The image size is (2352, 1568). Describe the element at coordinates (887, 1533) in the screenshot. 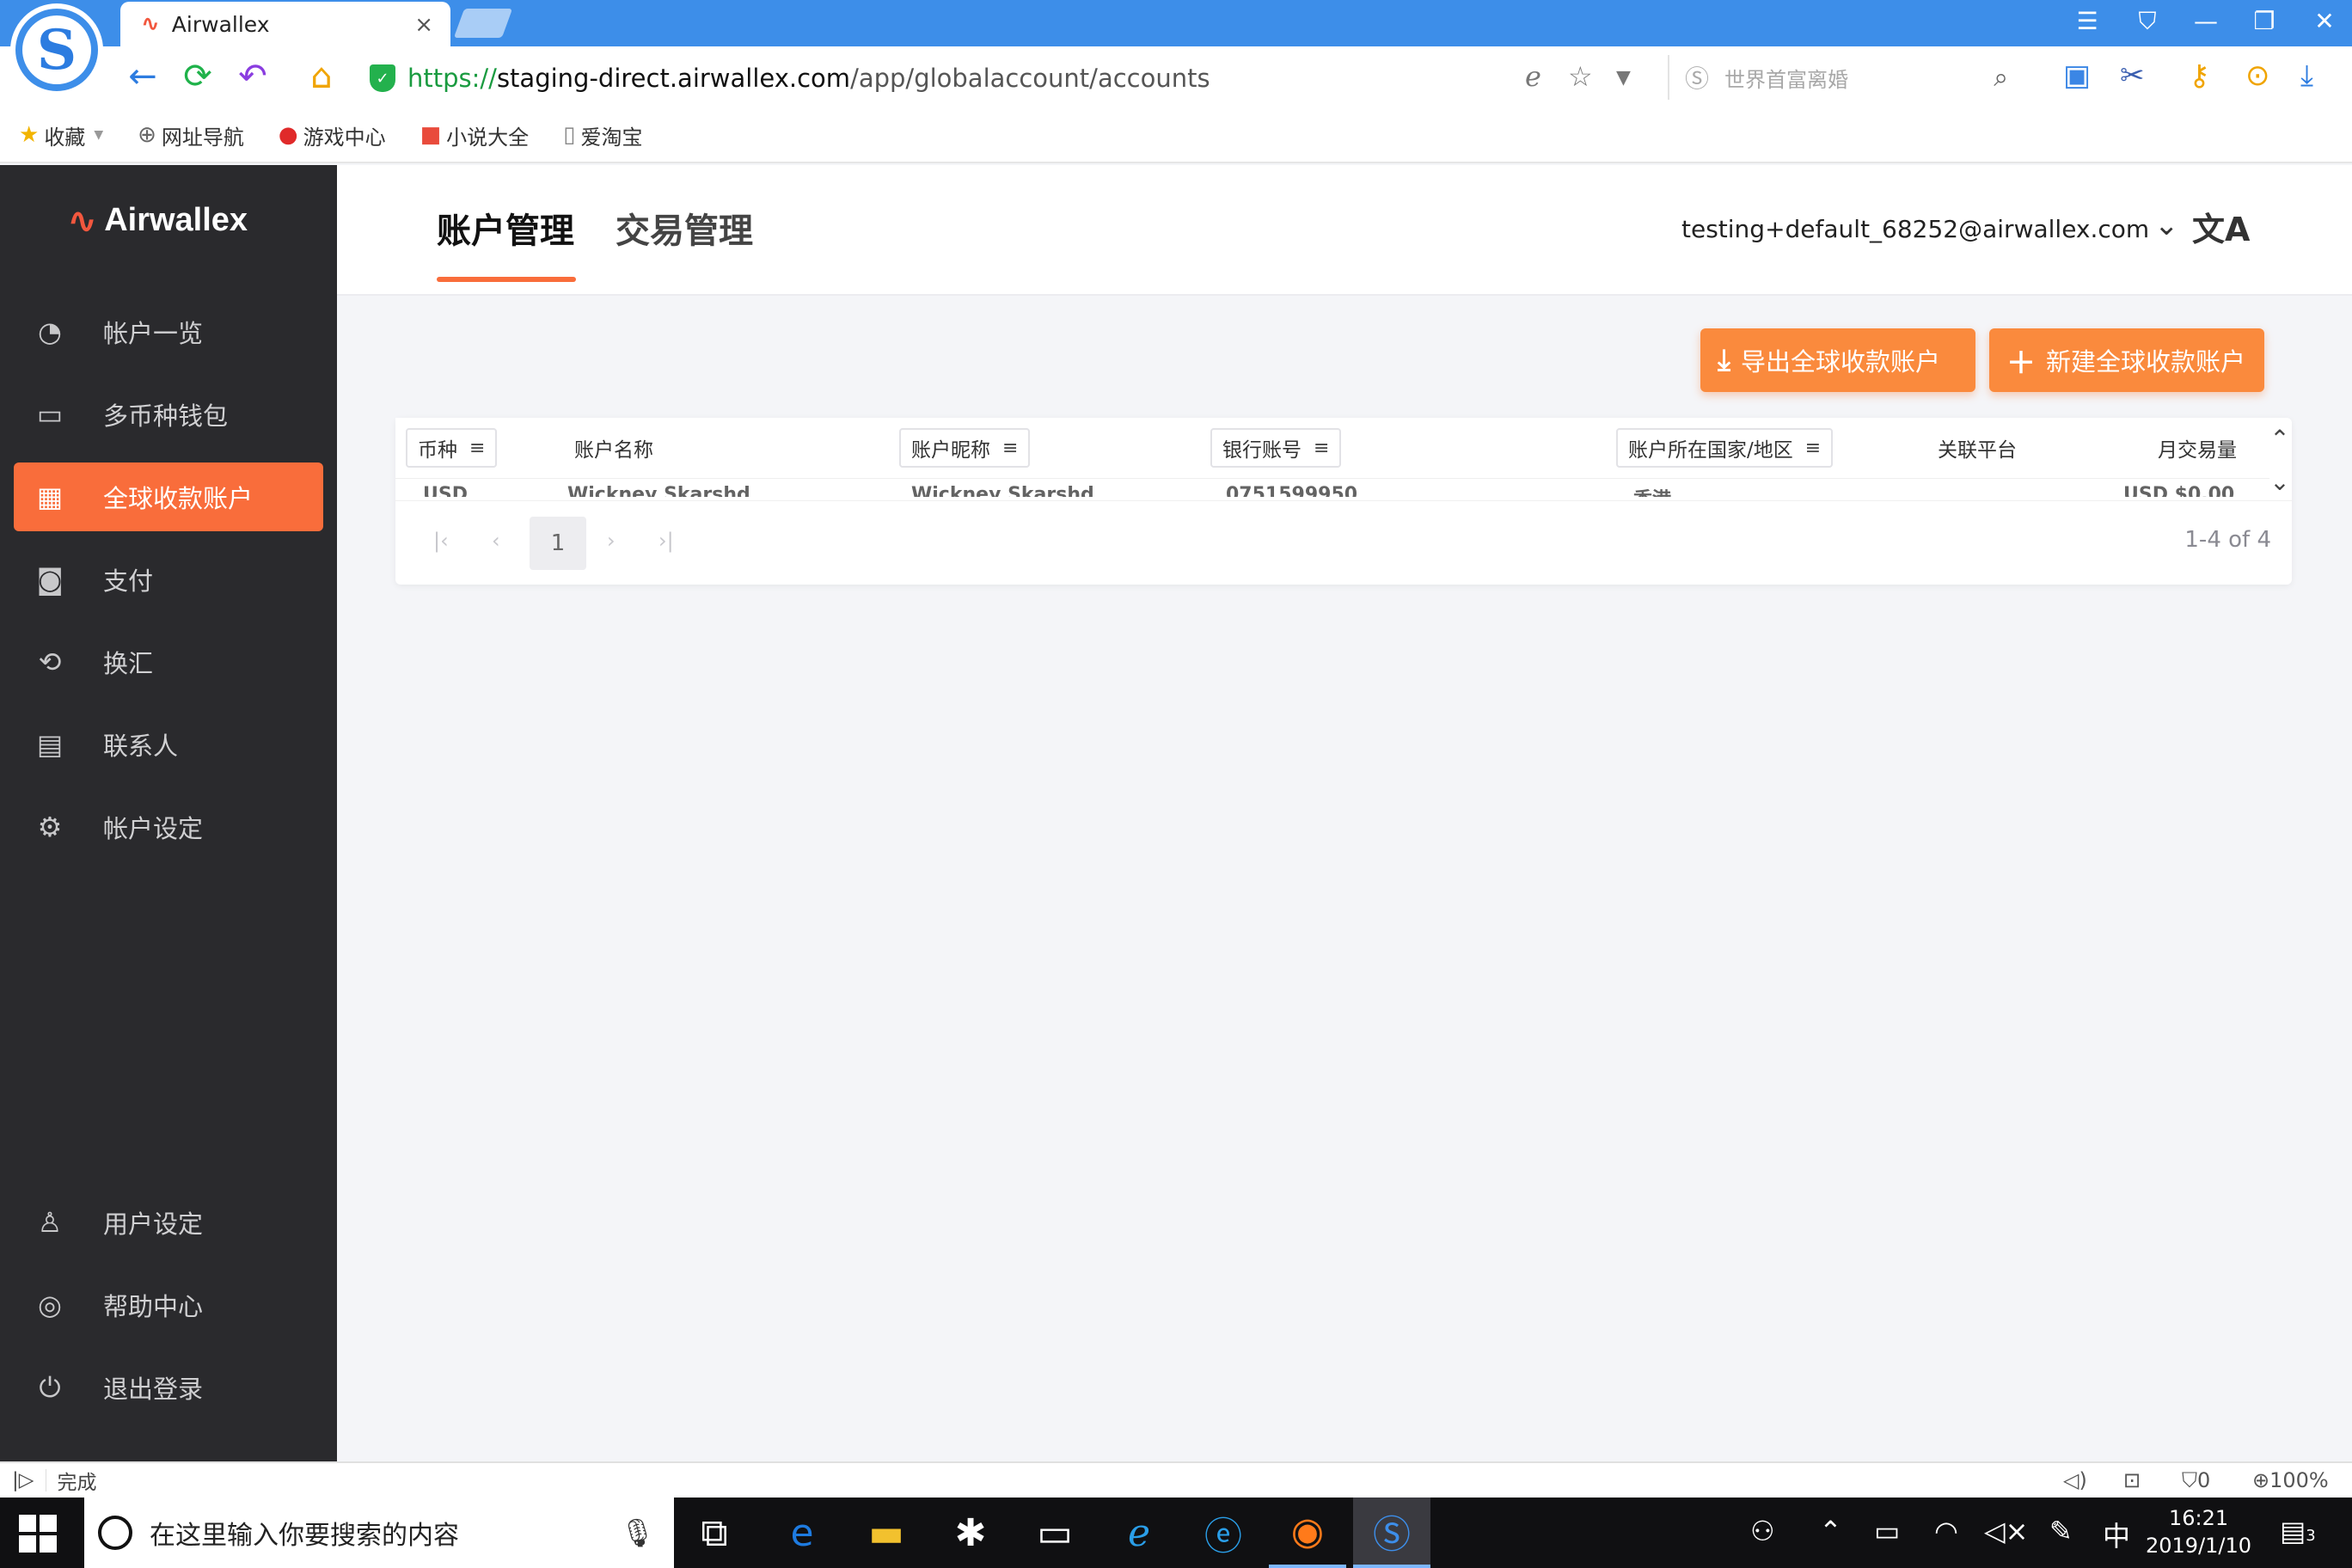

I see `file-explorer-icon: ▬` at that location.